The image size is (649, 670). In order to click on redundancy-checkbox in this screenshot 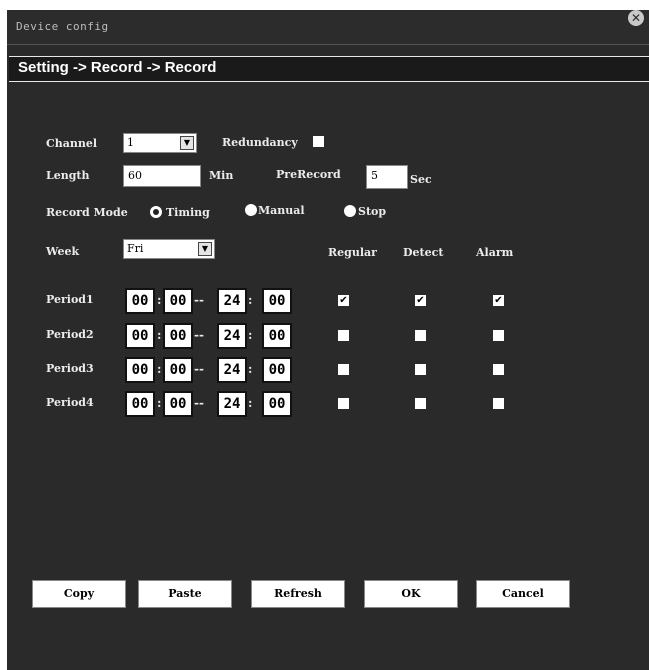, I will do `click(318, 141)`.